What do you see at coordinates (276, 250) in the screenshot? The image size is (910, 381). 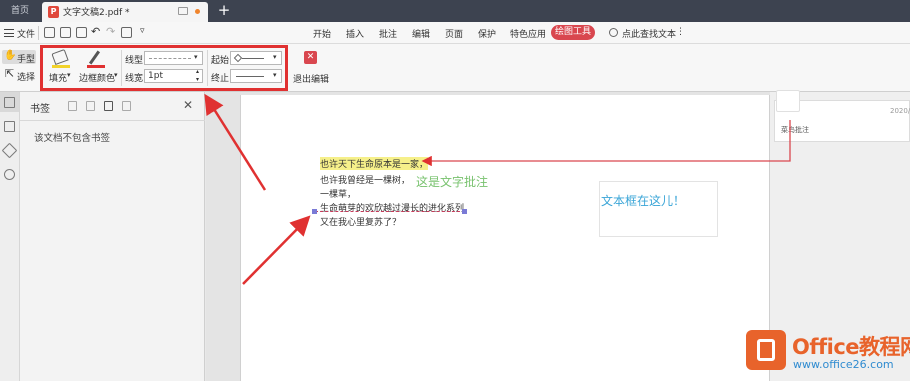 I see `arrow-to-line` at bounding box center [276, 250].